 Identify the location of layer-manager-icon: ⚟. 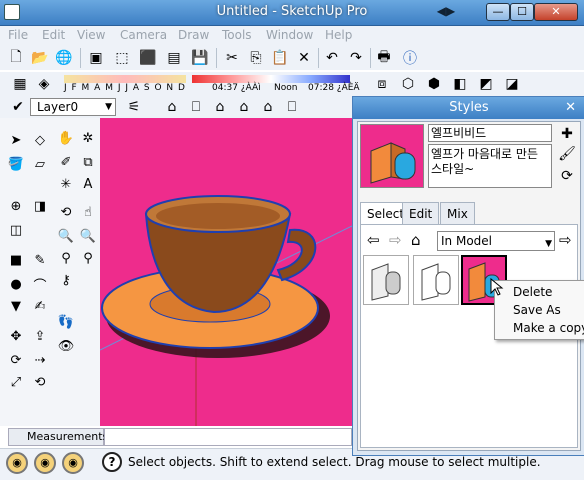
(134, 107).